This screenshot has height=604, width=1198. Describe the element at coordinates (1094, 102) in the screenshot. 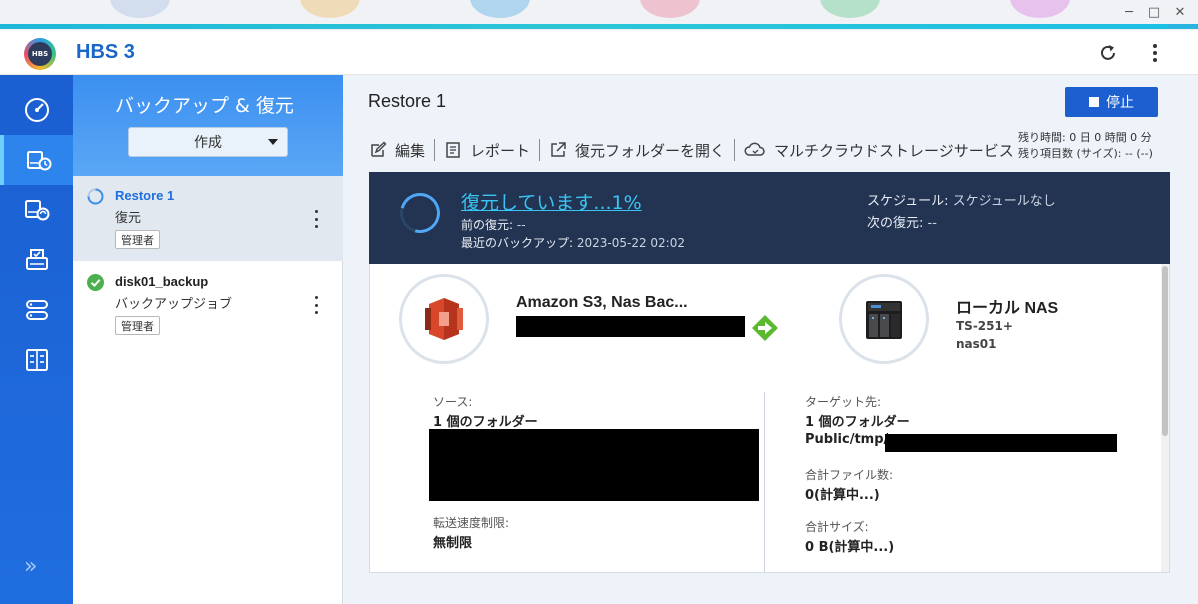

I see `stop-icon` at that location.